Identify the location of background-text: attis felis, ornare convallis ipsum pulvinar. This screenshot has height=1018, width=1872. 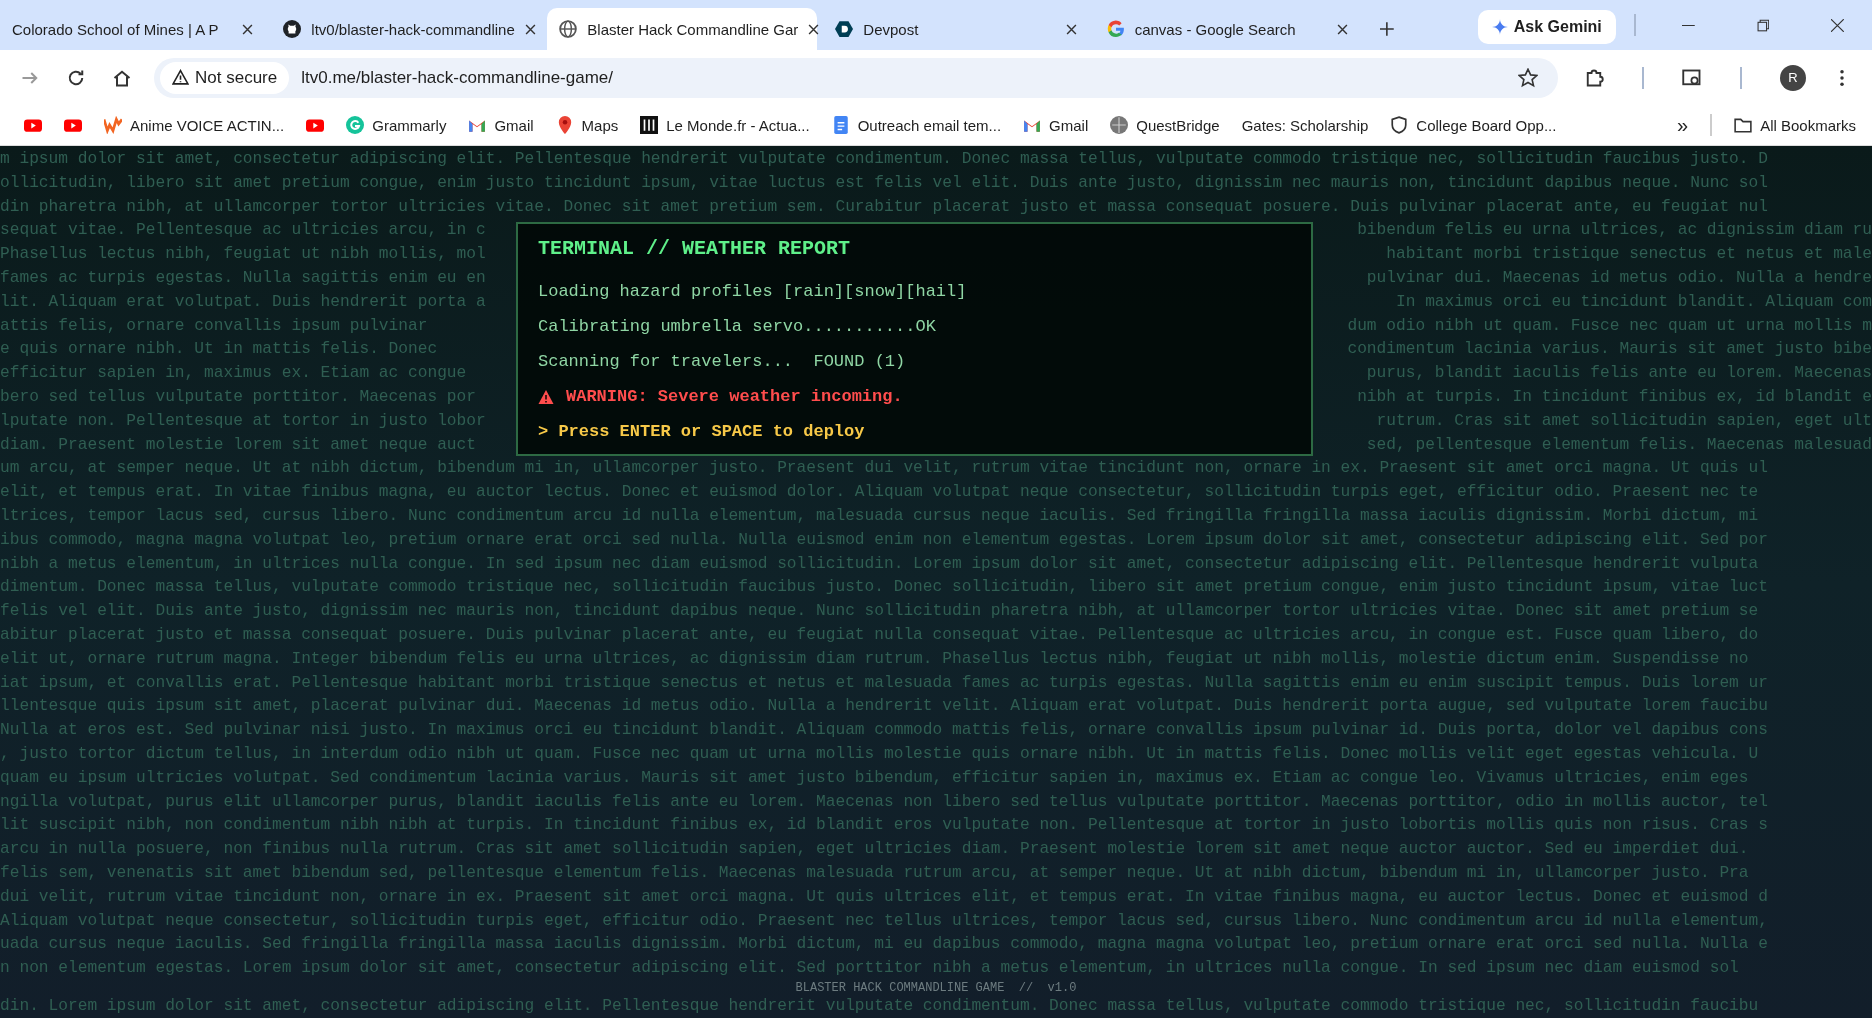
(214, 326).